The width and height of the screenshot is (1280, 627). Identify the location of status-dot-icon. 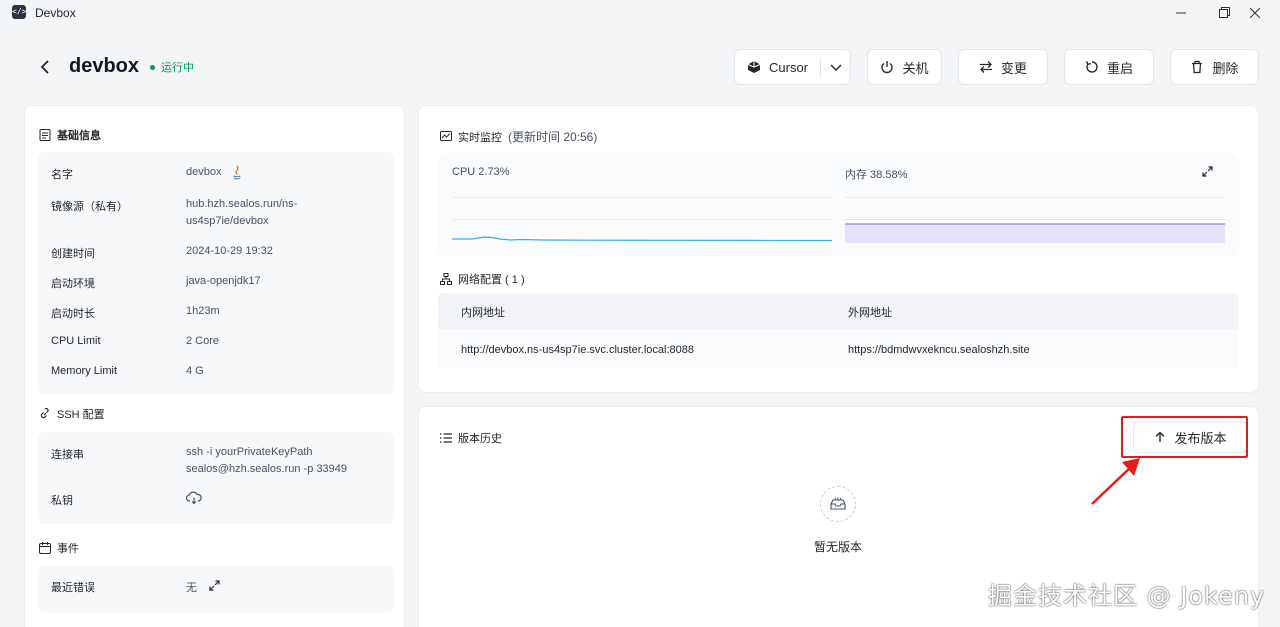
(152, 67).